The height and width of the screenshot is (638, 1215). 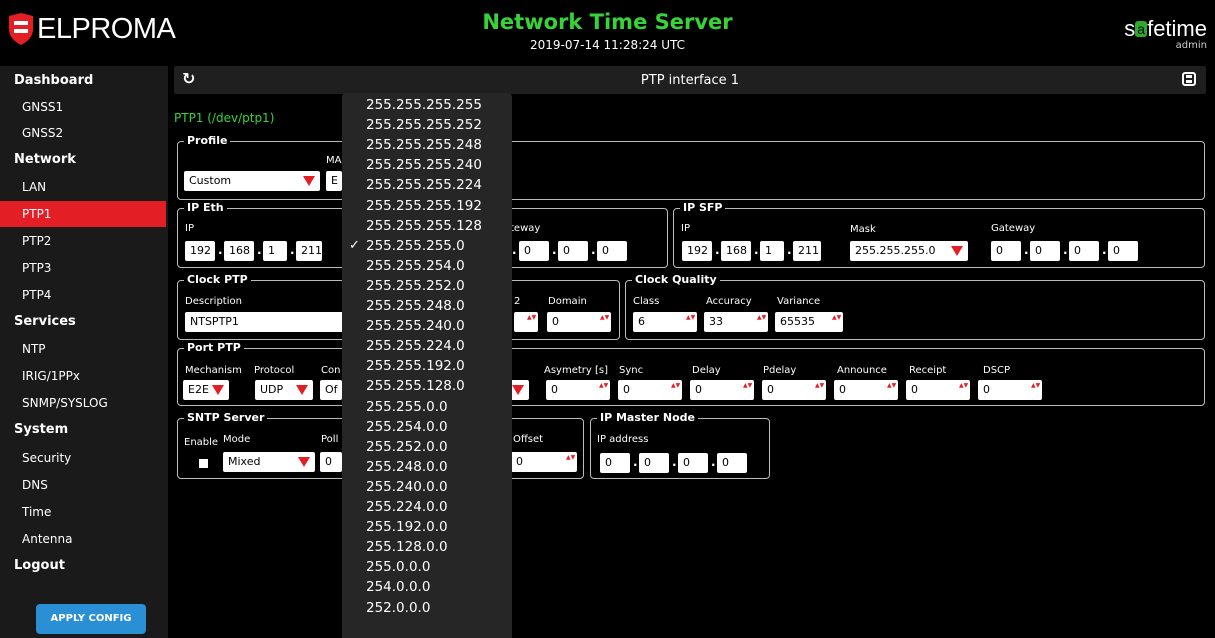 What do you see at coordinates (407, 486) in the screenshot?
I see `mask-option-label: 255.240.0.0` at bounding box center [407, 486].